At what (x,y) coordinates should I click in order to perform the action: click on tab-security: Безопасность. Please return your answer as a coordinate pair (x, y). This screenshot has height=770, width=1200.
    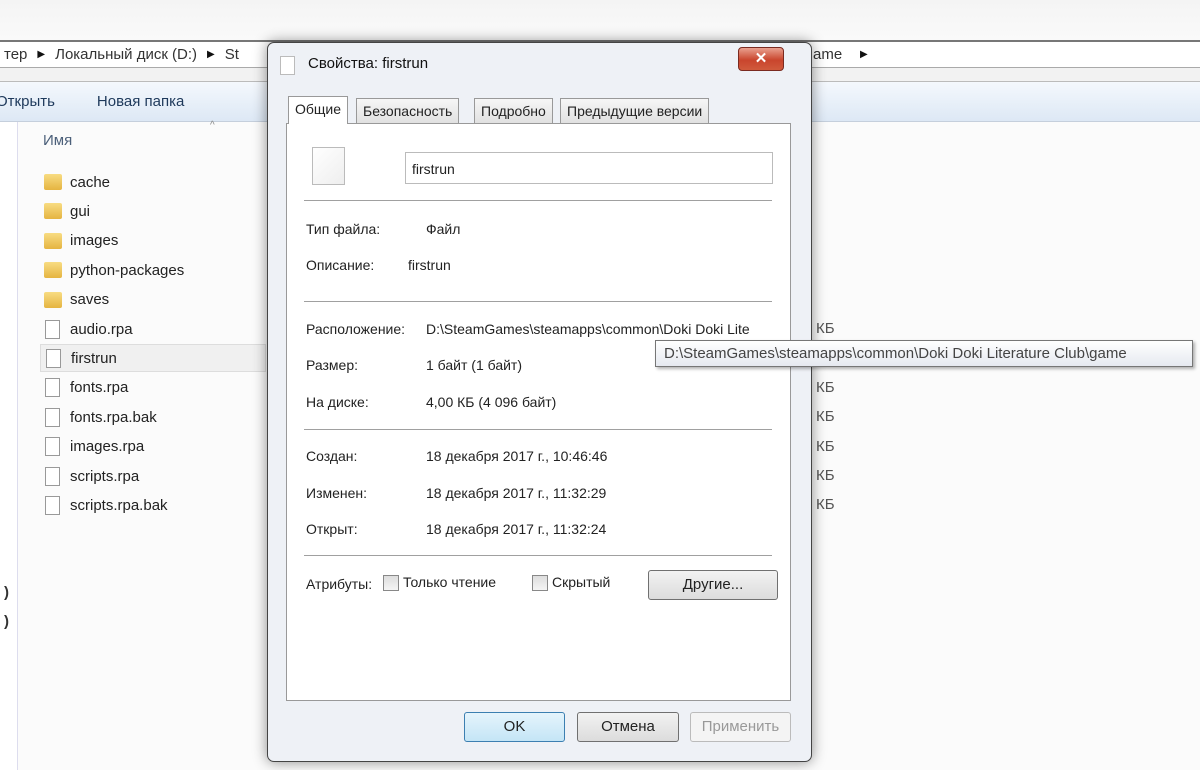
    Looking at the image, I should click on (408, 110).